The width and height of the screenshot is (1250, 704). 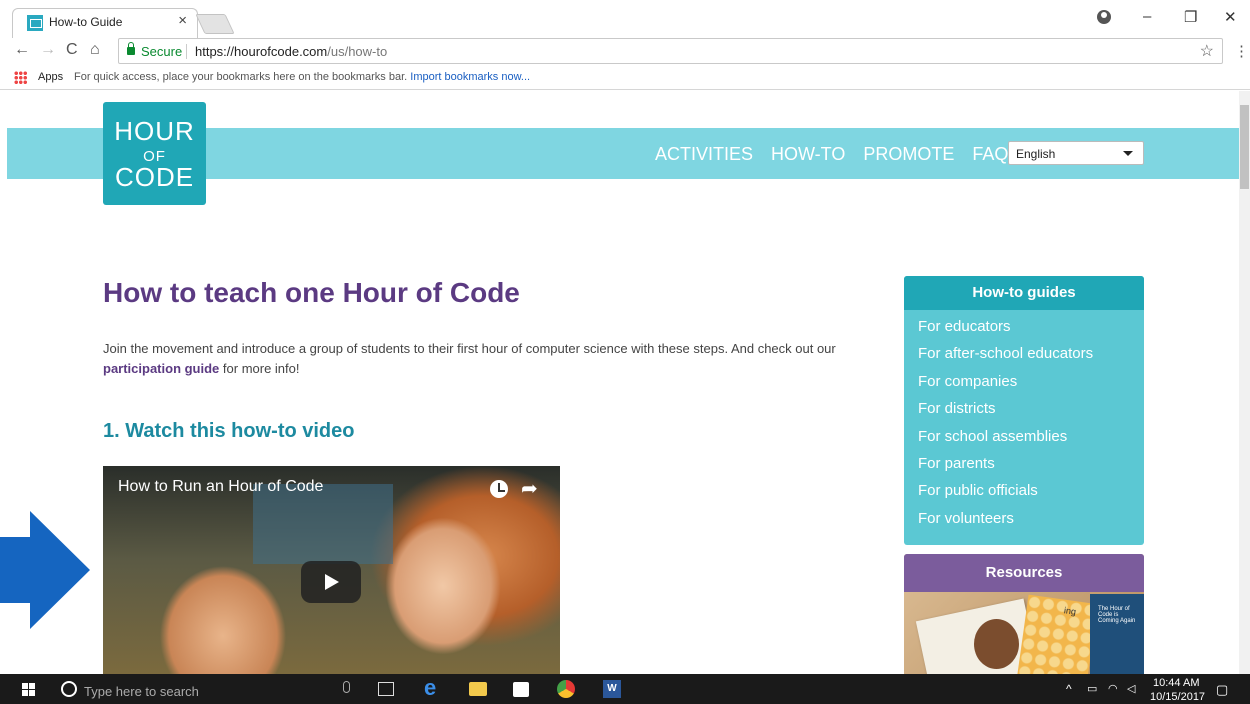 I want to click on nav-how-to: HOW-TO, so click(x=808, y=154).